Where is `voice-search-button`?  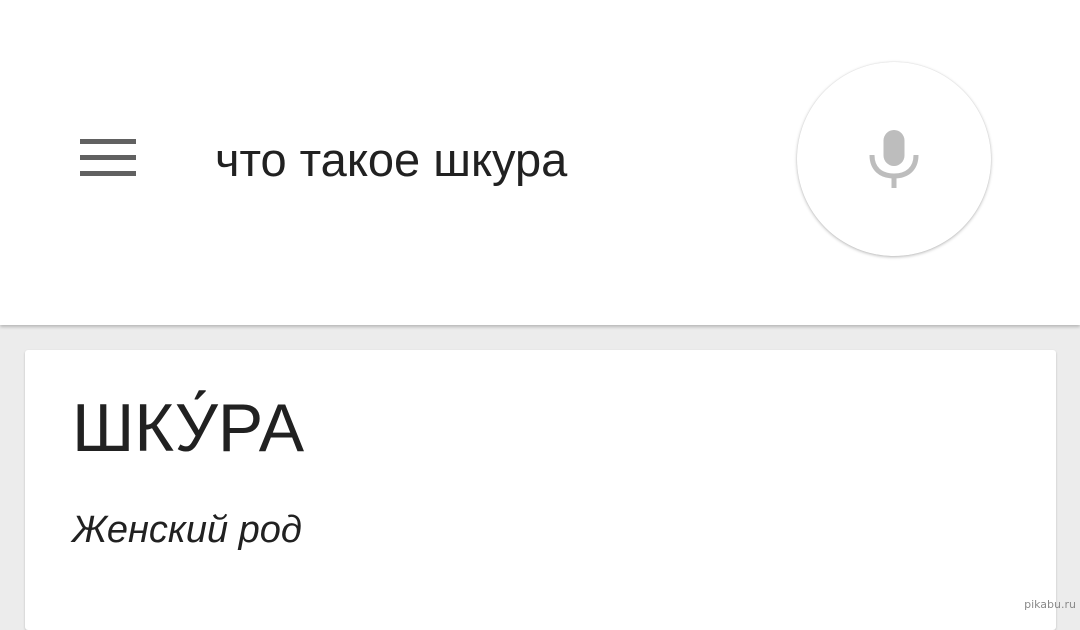
voice-search-button is located at coordinates (894, 159).